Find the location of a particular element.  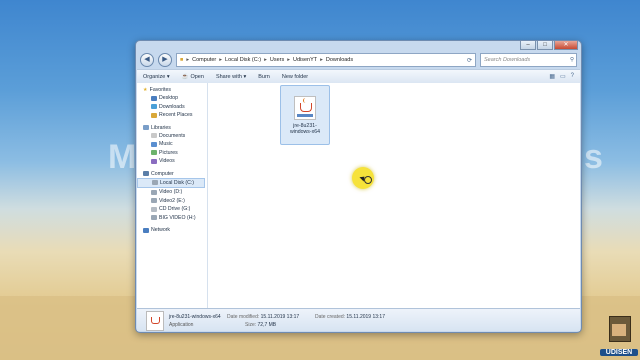

forward-button: ▶ is located at coordinates (165, 60).